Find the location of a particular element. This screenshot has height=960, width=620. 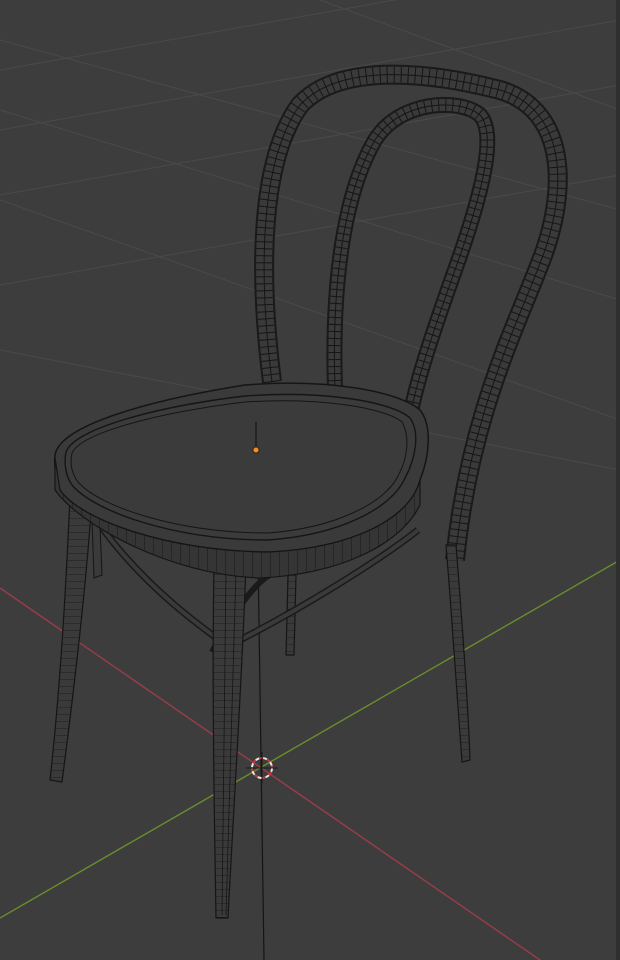

3d-cursor-icon is located at coordinates (262, 768).